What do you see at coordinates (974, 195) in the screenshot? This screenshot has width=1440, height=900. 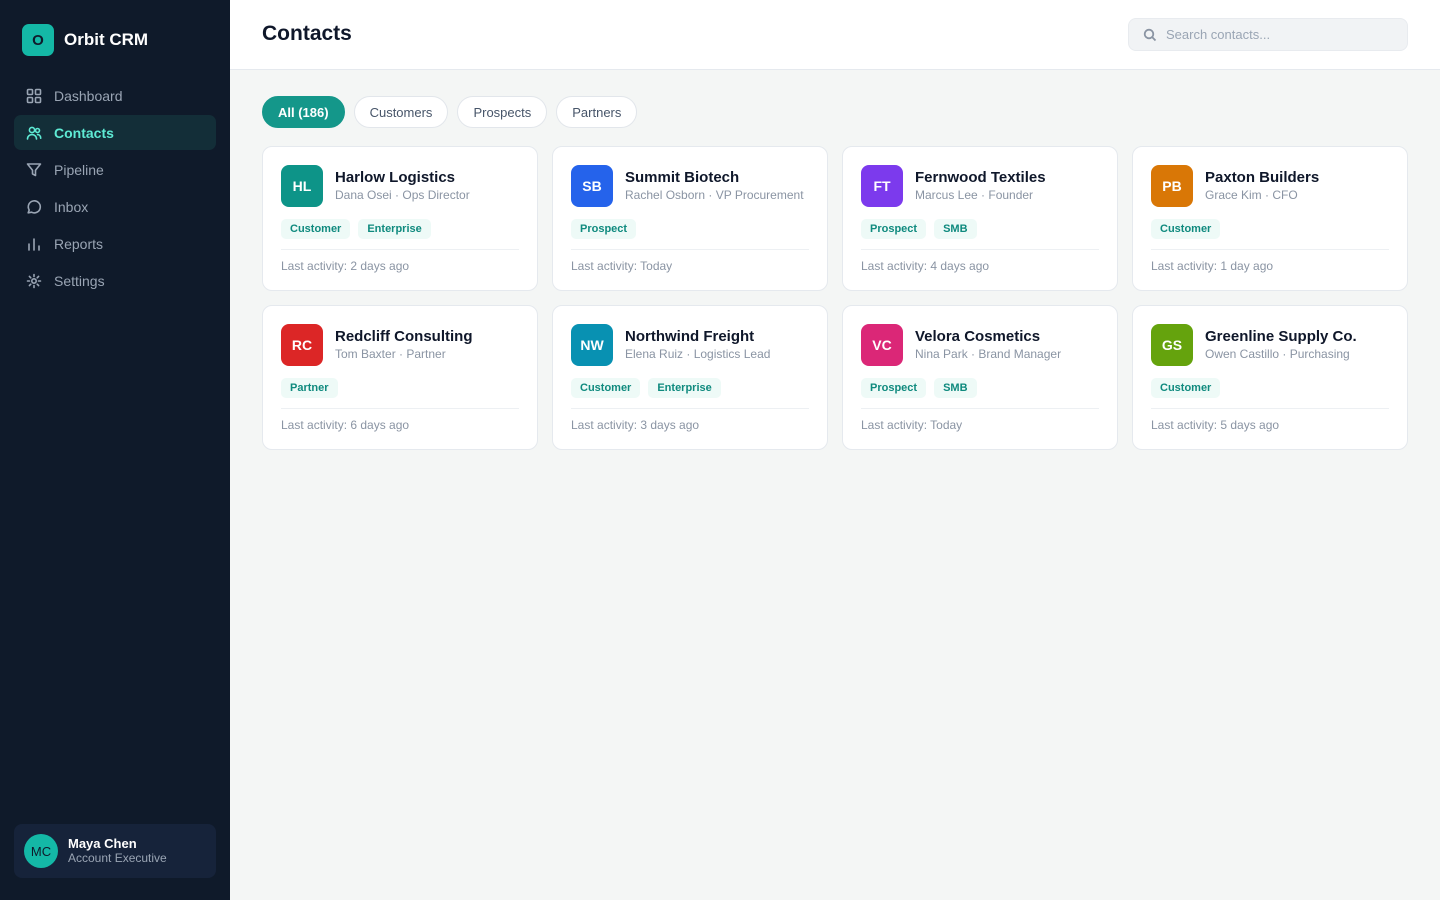 I see `contact-person: Marcus Lee · Founder` at bounding box center [974, 195].